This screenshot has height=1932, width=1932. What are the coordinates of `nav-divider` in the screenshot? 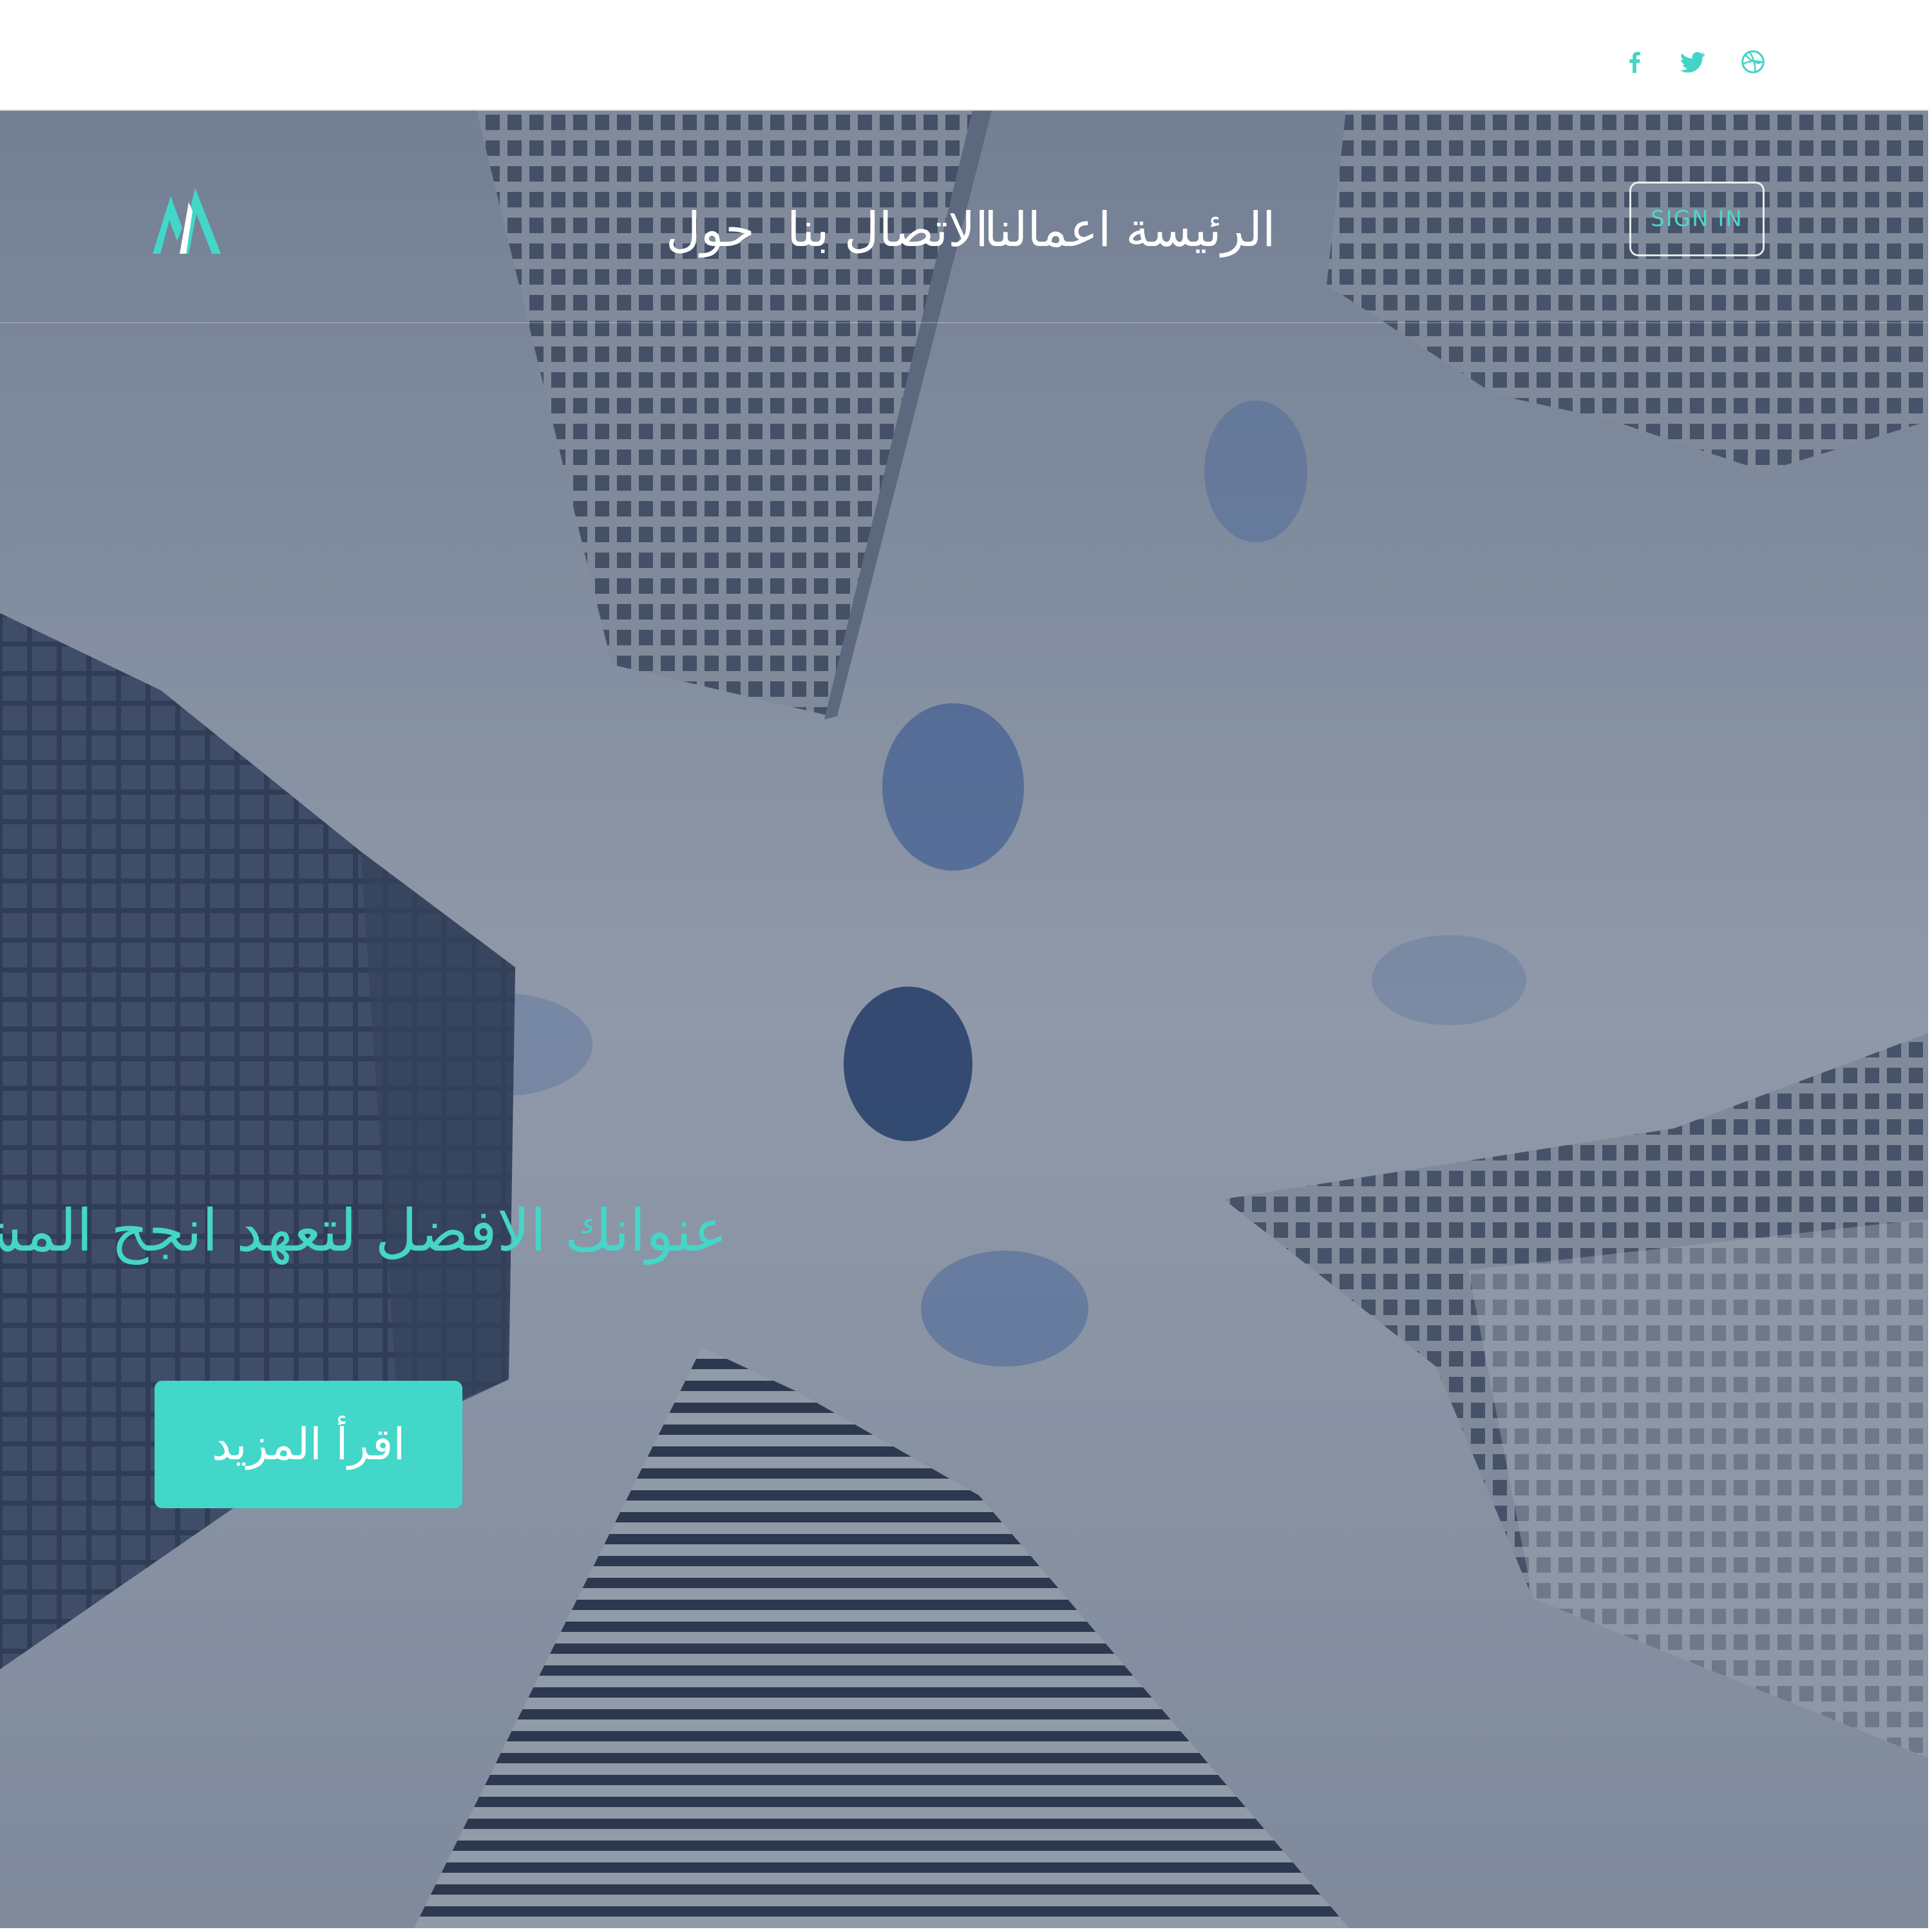 It's located at (966, 322).